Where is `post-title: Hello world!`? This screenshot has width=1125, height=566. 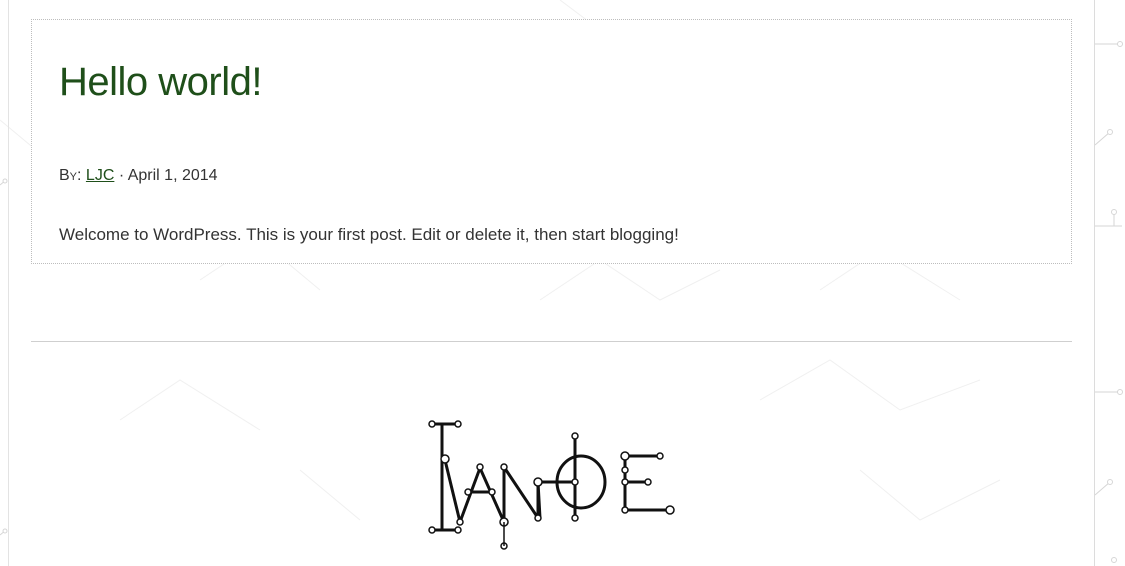 post-title: Hello world! is located at coordinates (160, 82).